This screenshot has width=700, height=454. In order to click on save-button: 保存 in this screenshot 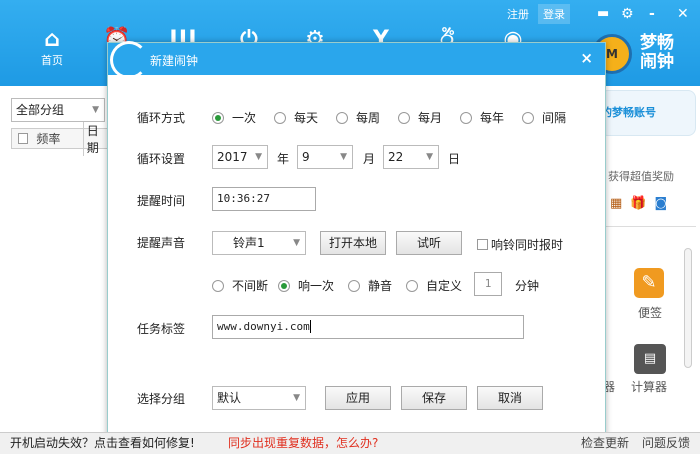, I will do `click(434, 398)`.